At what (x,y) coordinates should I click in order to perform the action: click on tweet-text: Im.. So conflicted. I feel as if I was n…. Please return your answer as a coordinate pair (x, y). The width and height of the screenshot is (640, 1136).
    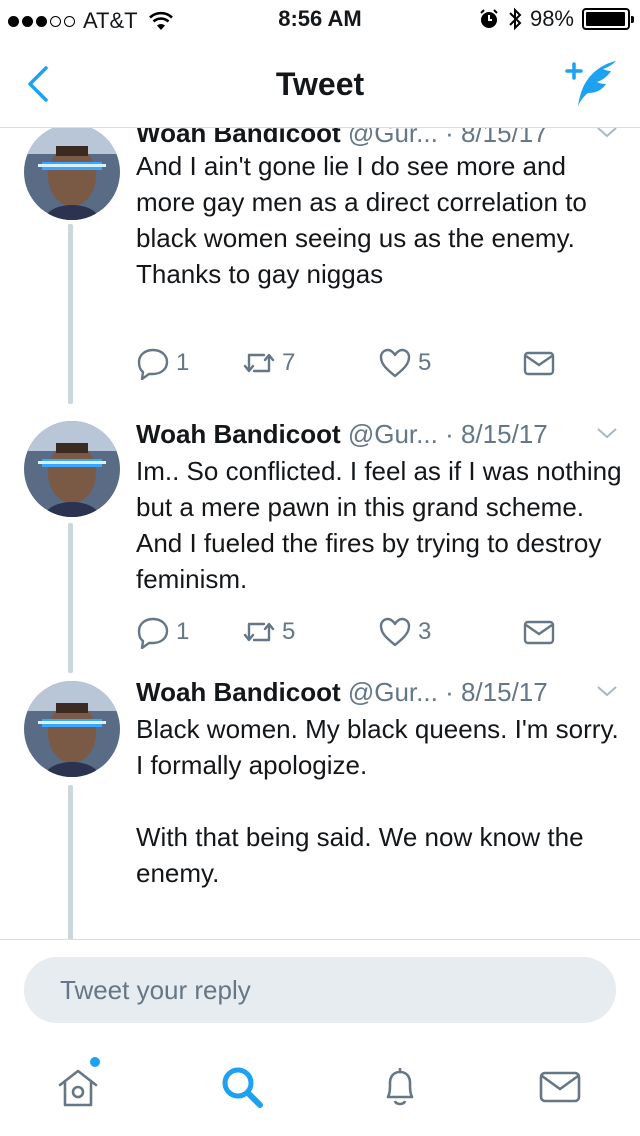
    Looking at the image, I should click on (379, 525).